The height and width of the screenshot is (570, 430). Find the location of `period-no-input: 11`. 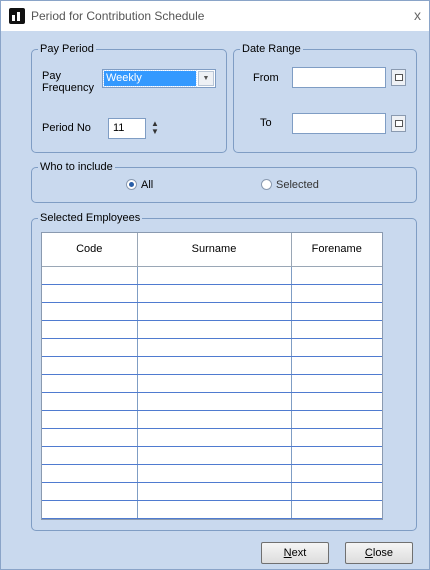

period-no-input: 11 is located at coordinates (127, 128).